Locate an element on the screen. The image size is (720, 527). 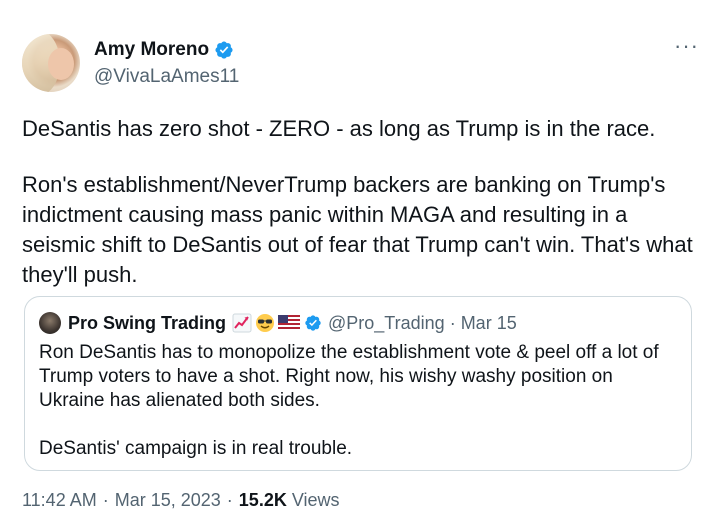
tweet-date: Mar 15, 2023 is located at coordinates (168, 500).